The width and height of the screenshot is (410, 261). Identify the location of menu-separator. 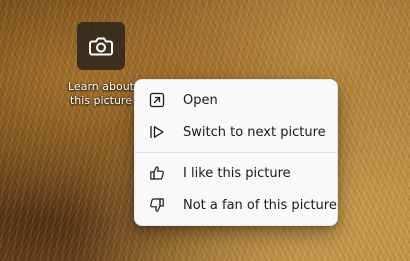
(236, 152).